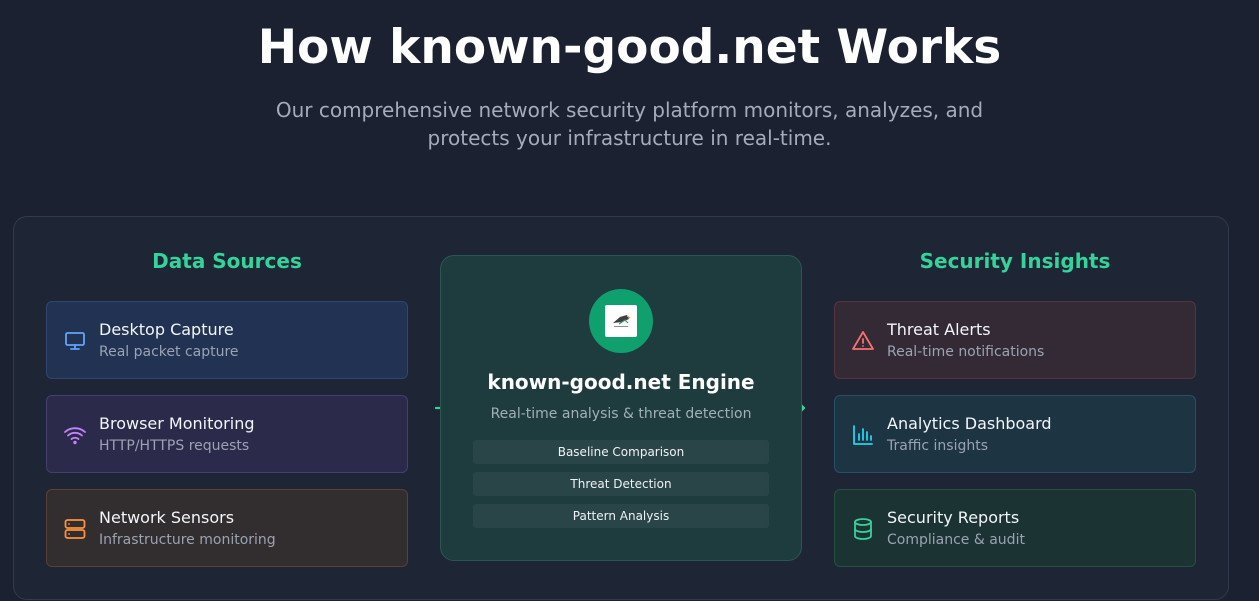  What do you see at coordinates (621, 516) in the screenshot?
I see `feature-pattern-analysis: Pattern Analysis` at bounding box center [621, 516].